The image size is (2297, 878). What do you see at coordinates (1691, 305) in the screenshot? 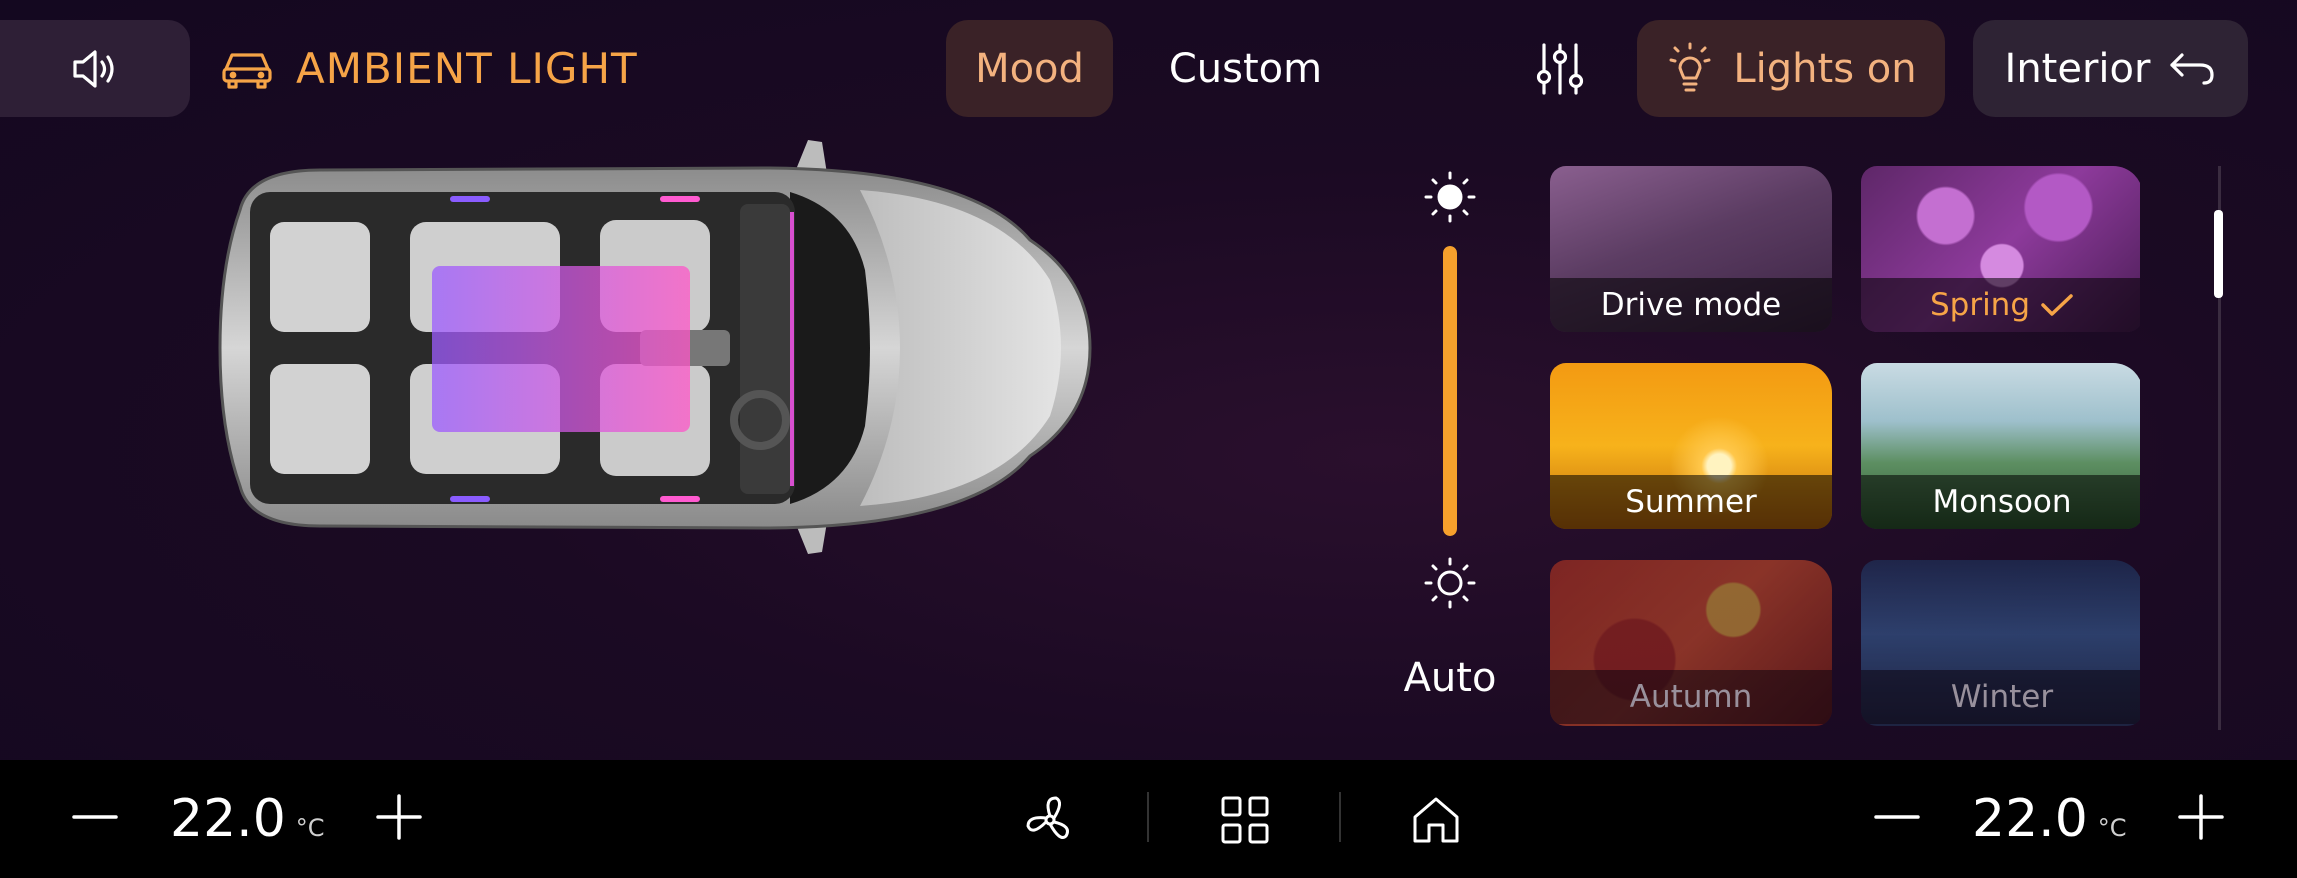
I see `mood-label: Drive mode` at bounding box center [1691, 305].